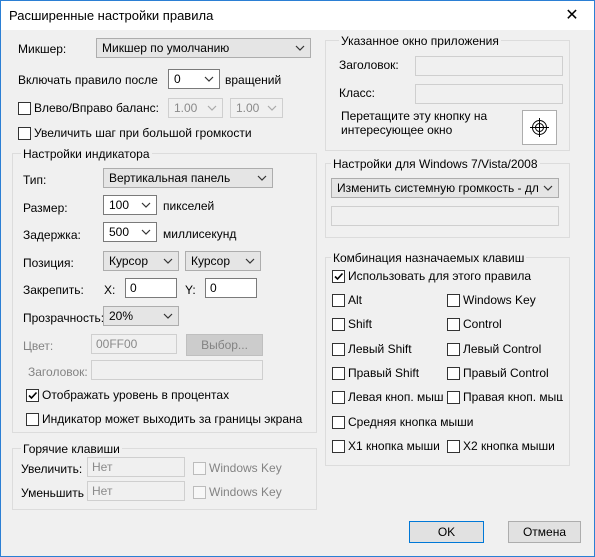 This screenshot has width=595, height=557. I want to click on balance-left-select: 1.00, so click(195, 108).